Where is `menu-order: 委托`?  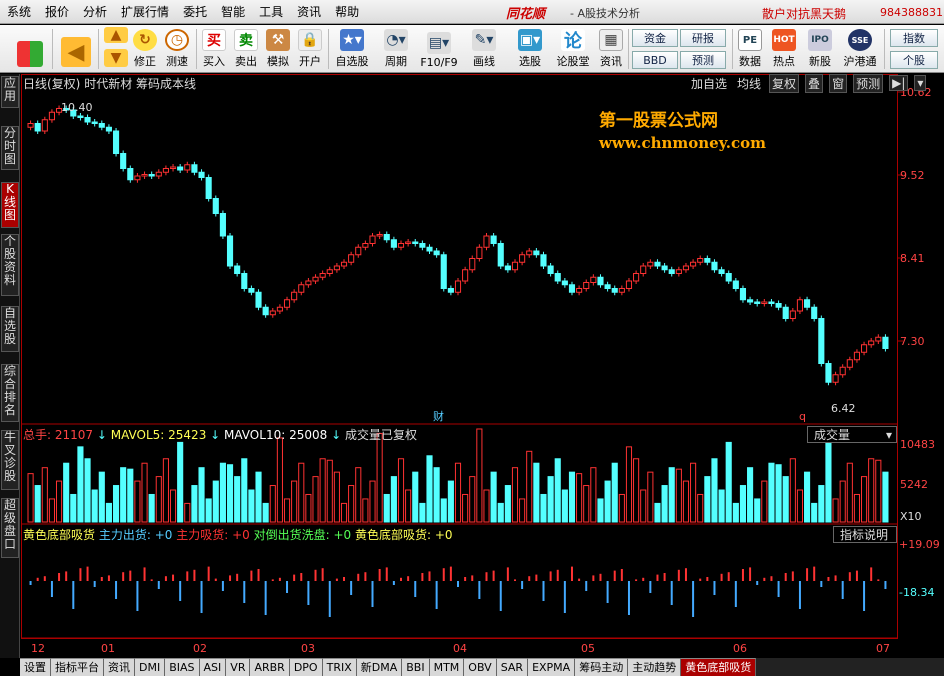 menu-order: 委托 is located at coordinates (195, 12).